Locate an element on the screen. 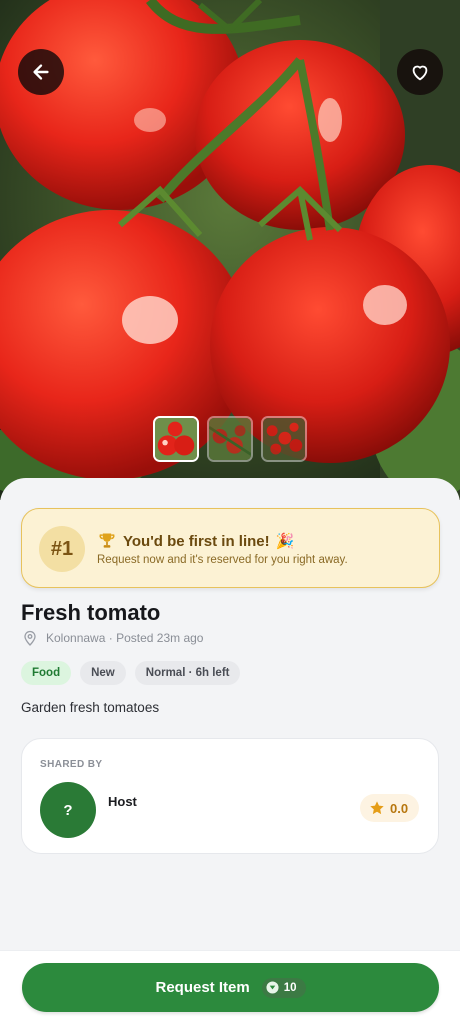  favorite-button is located at coordinates (420, 72).